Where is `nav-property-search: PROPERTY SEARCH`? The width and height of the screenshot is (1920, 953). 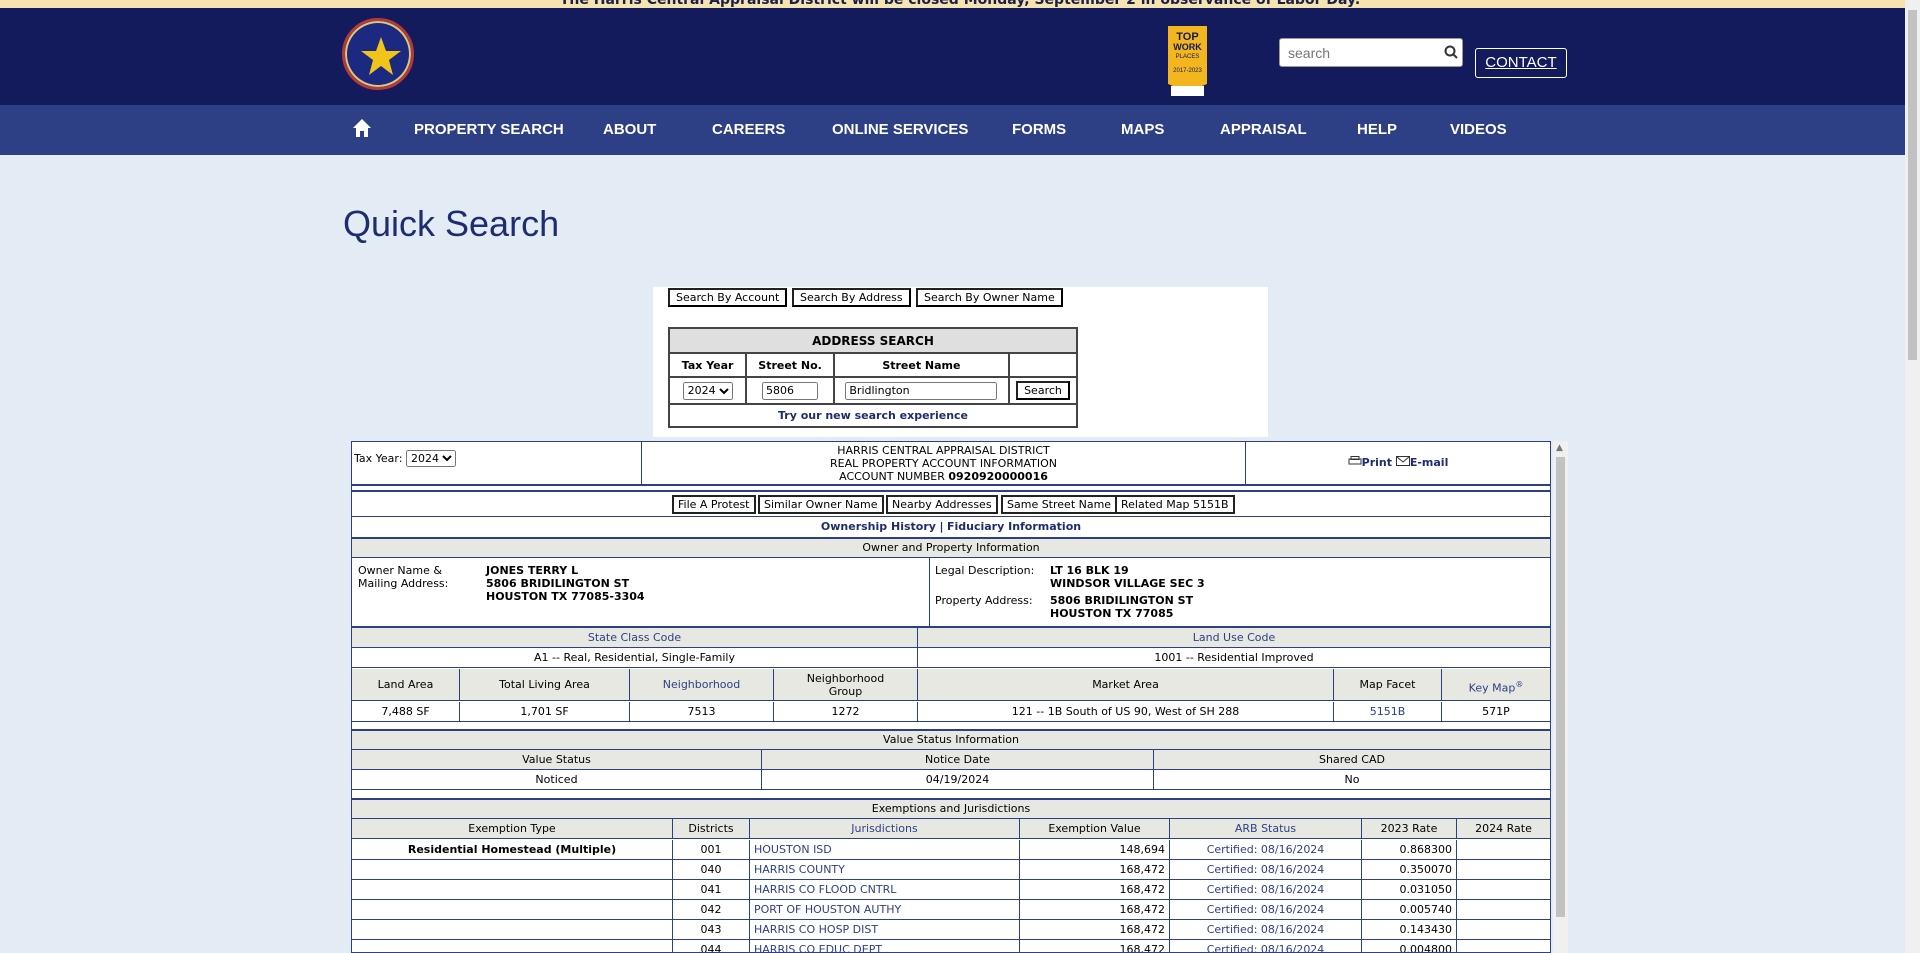
nav-property-search: PROPERTY SEARCH is located at coordinates (489, 130).